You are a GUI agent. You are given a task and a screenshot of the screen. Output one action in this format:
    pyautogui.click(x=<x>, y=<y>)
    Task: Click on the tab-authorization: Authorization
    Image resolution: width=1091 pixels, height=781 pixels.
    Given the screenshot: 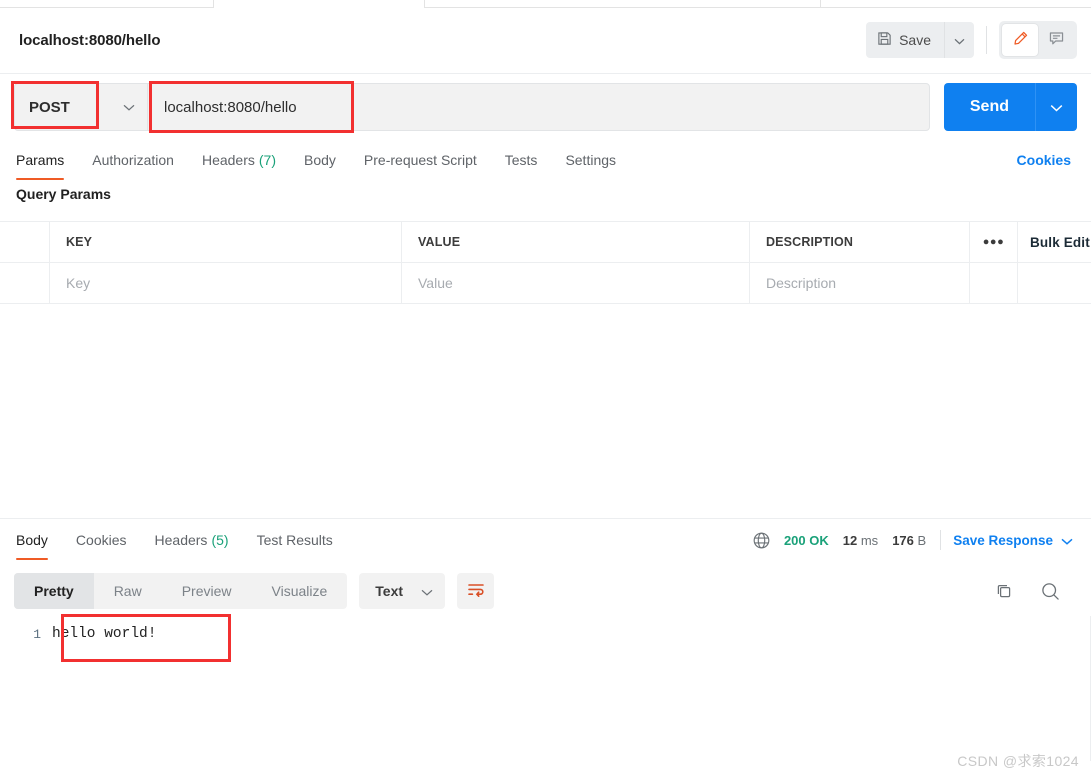 What is the action you would take?
    pyautogui.click(x=133, y=160)
    